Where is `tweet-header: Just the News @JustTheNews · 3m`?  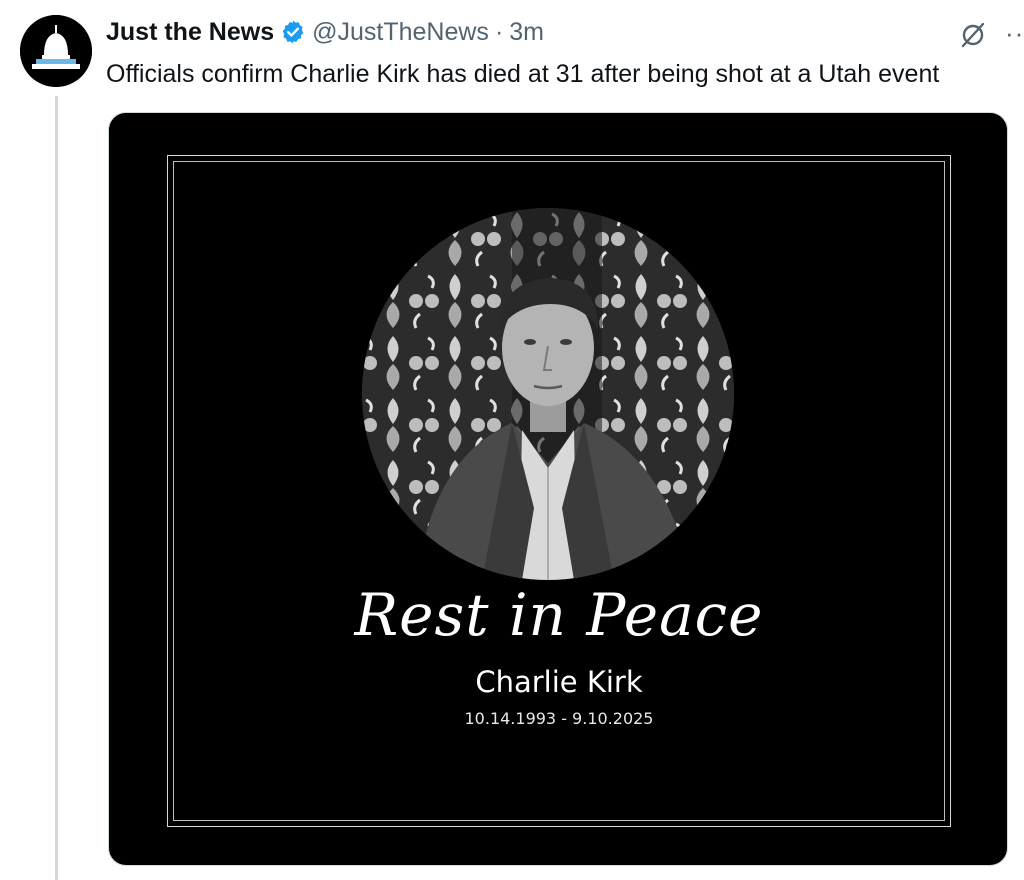
tweet-header: Just the News @JustTheNews · 3m is located at coordinates (565, 32).